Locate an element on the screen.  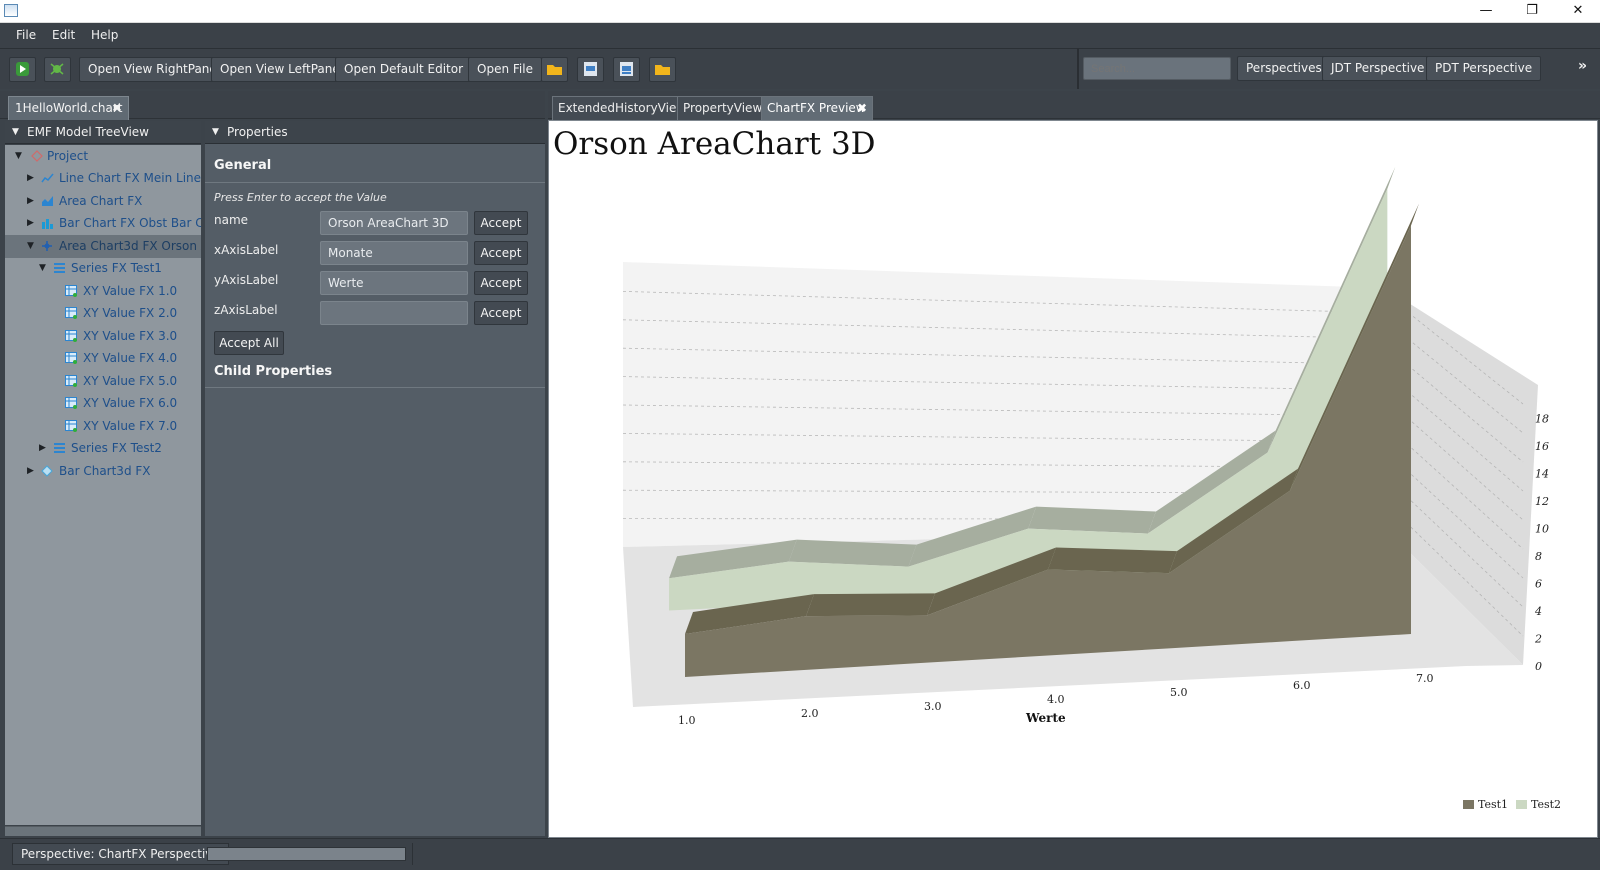
tree-item-series-test2: ▶ Series FX Test2 is located at coordinates (103, 448).